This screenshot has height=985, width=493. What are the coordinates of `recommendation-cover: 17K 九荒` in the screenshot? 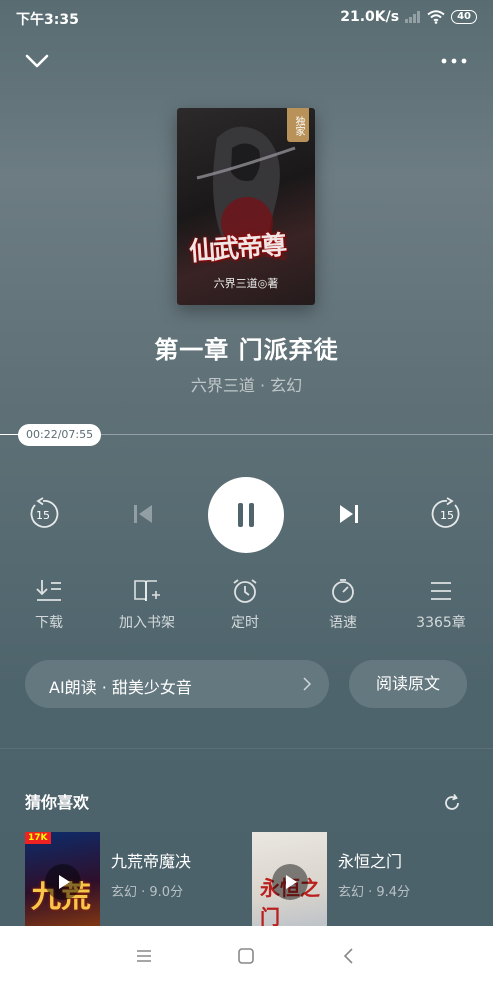 It's located at (62, 882).